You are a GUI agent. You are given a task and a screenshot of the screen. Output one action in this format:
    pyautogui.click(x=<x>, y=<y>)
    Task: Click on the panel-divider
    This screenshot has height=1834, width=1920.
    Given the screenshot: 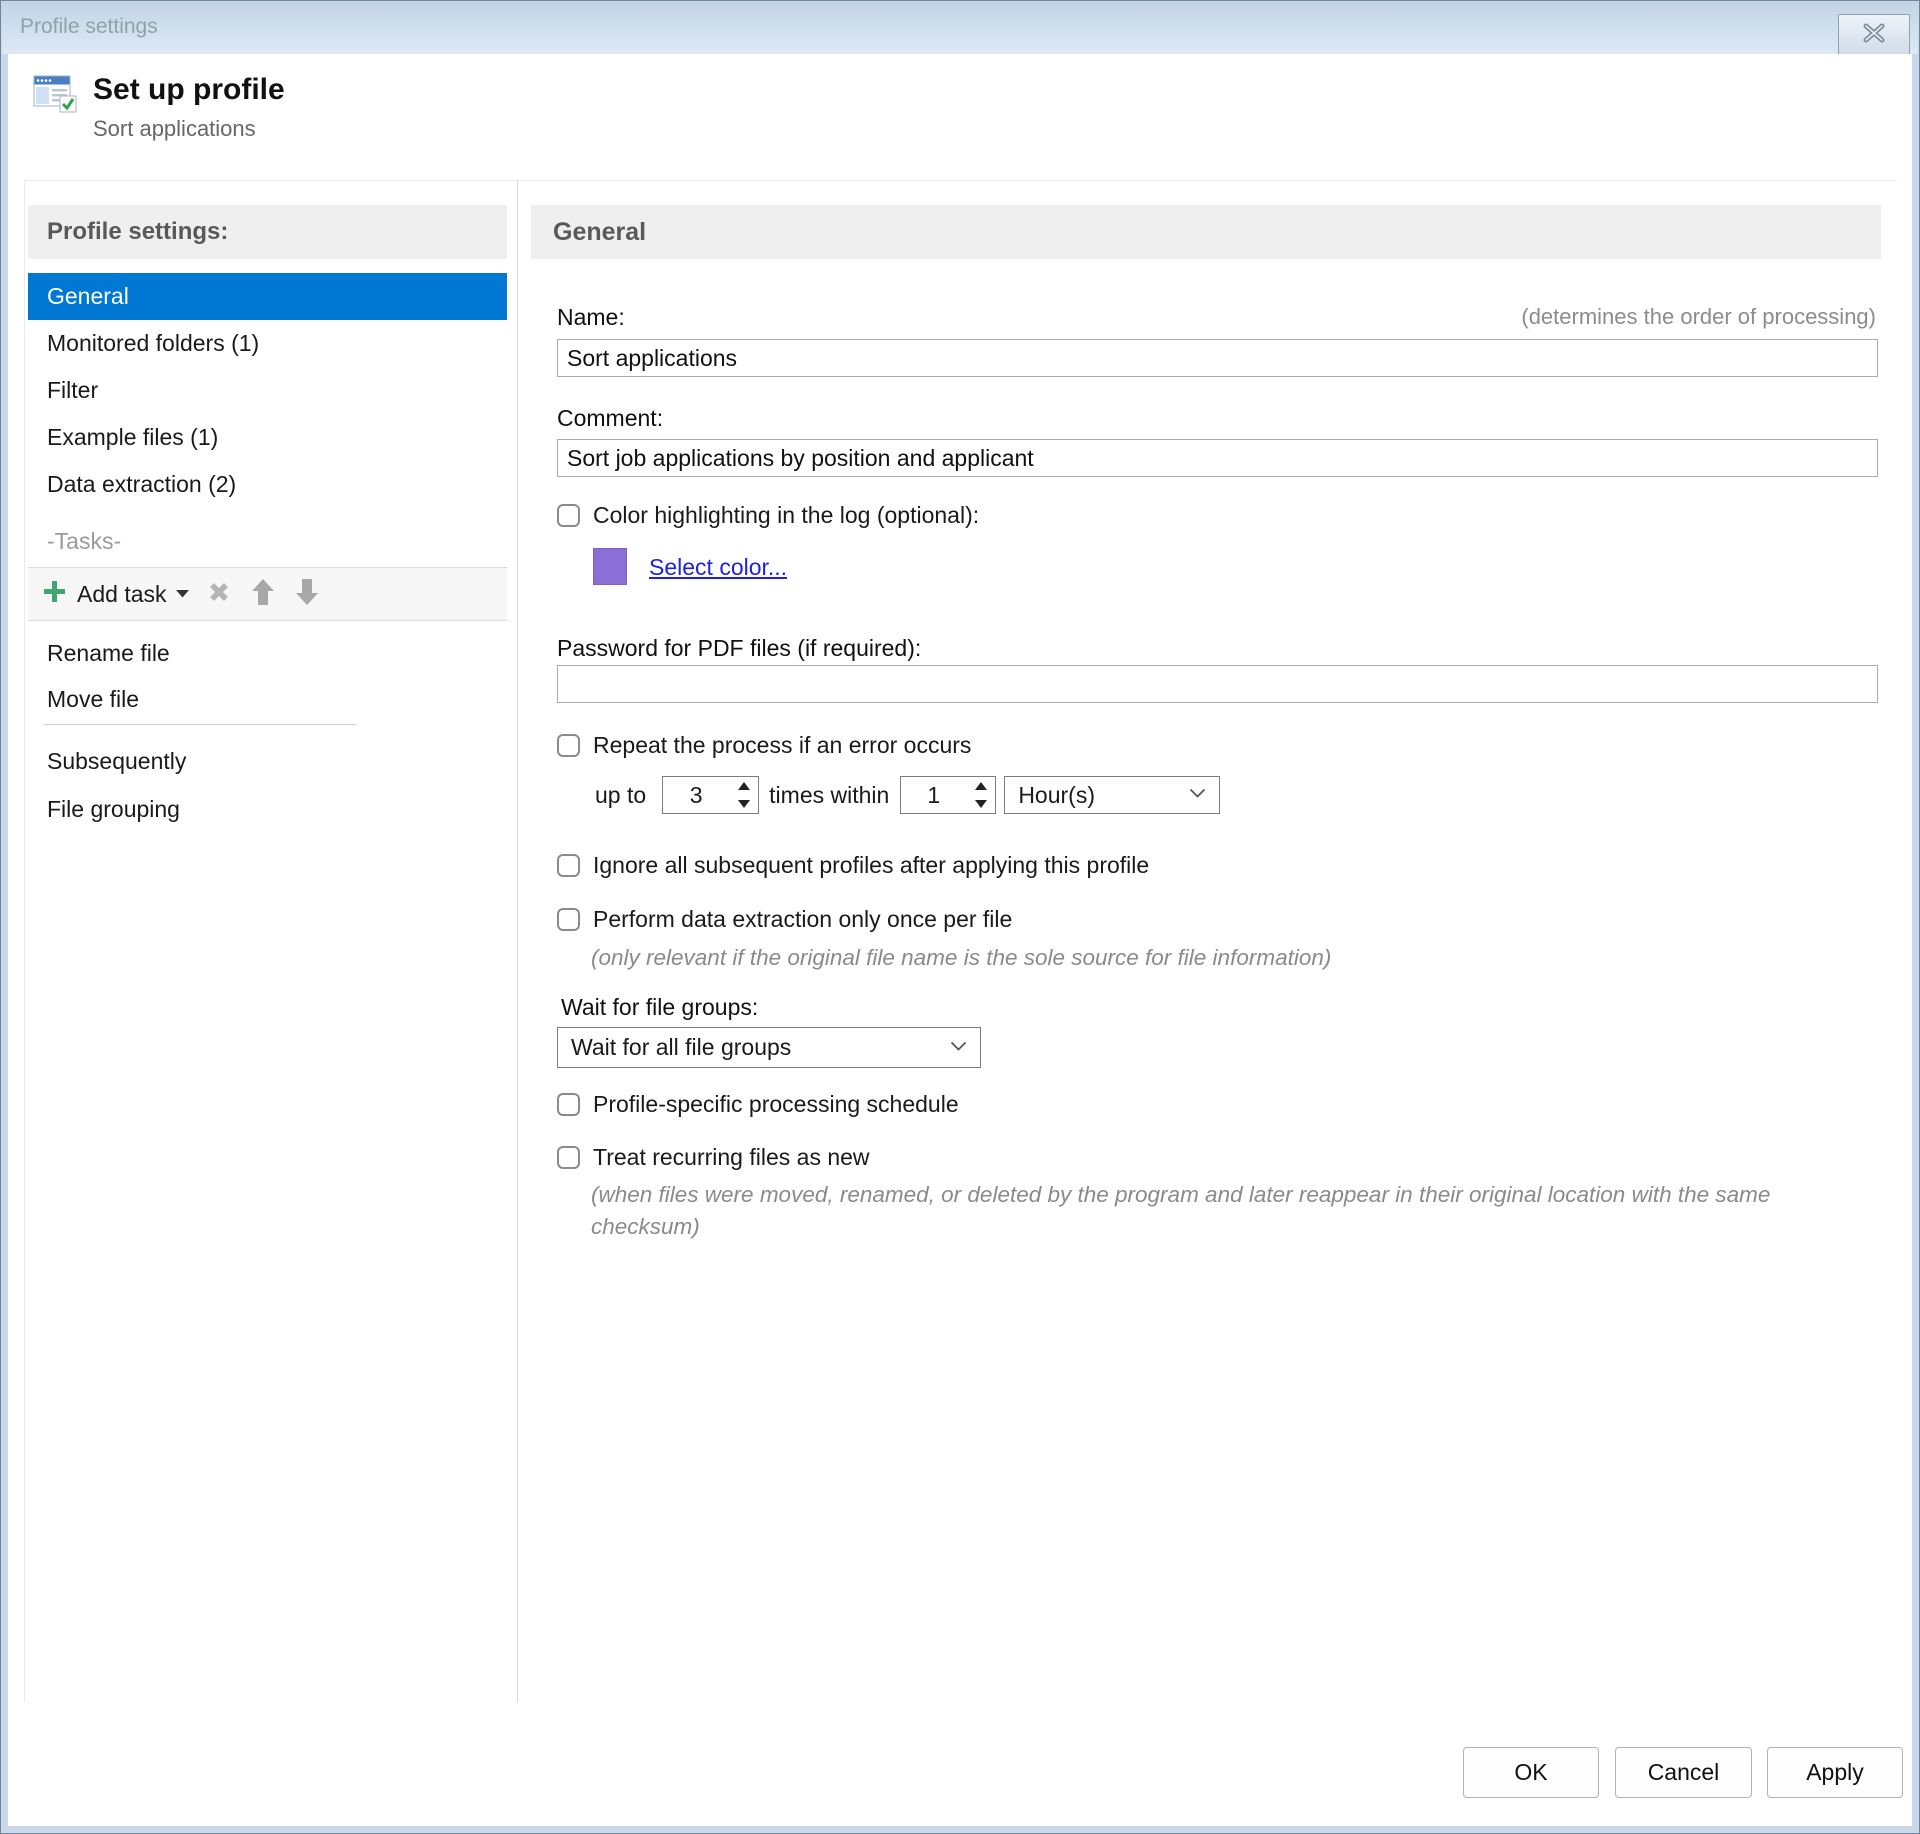 What is the action you would take?
    pyautogui.click(x=517, y=941)
    